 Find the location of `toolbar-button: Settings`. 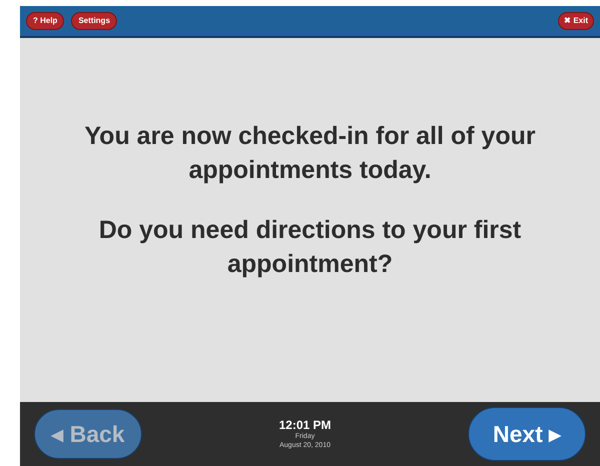

toolbar-button: Settings is located at coordinates (94, 21).